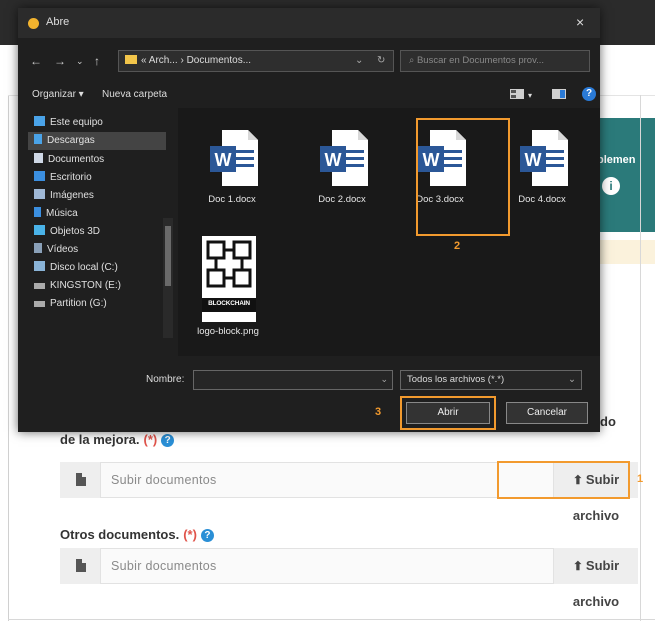  I want to click on file-name: Doc 1.docx, so click(232, 199).